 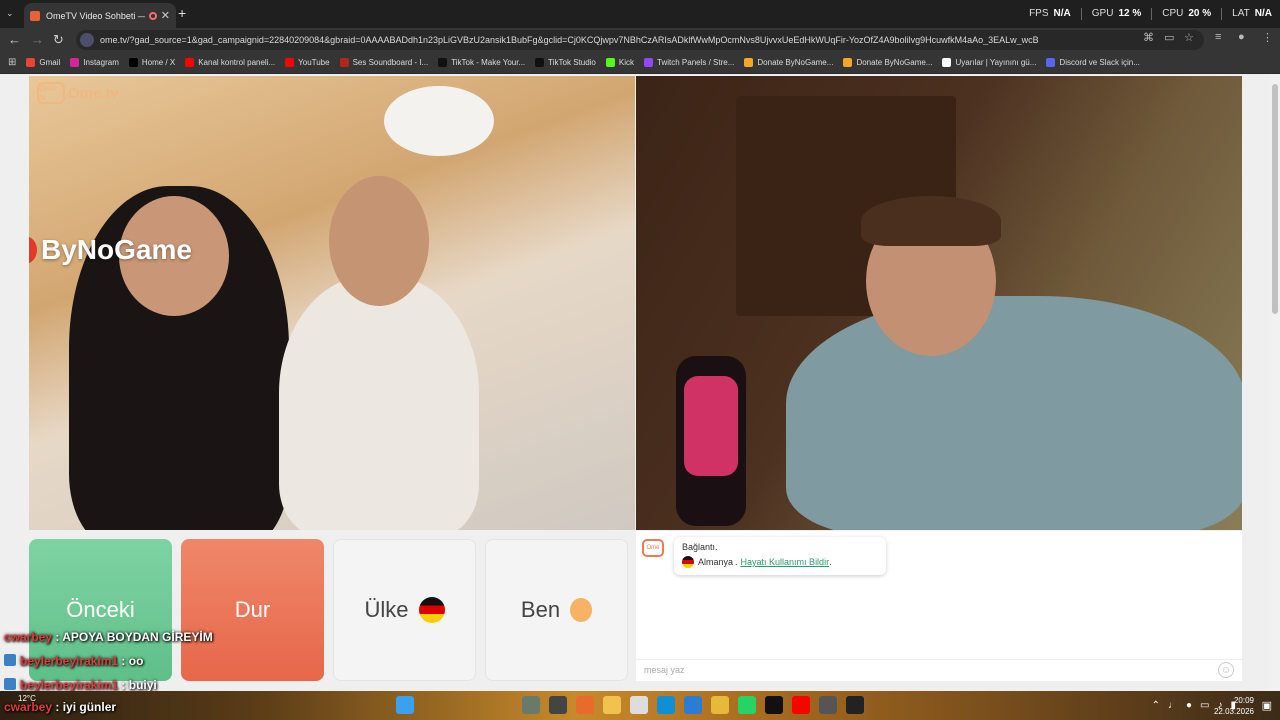 I want to click on notification-icon: ▣, so click(x=1267, y=705).